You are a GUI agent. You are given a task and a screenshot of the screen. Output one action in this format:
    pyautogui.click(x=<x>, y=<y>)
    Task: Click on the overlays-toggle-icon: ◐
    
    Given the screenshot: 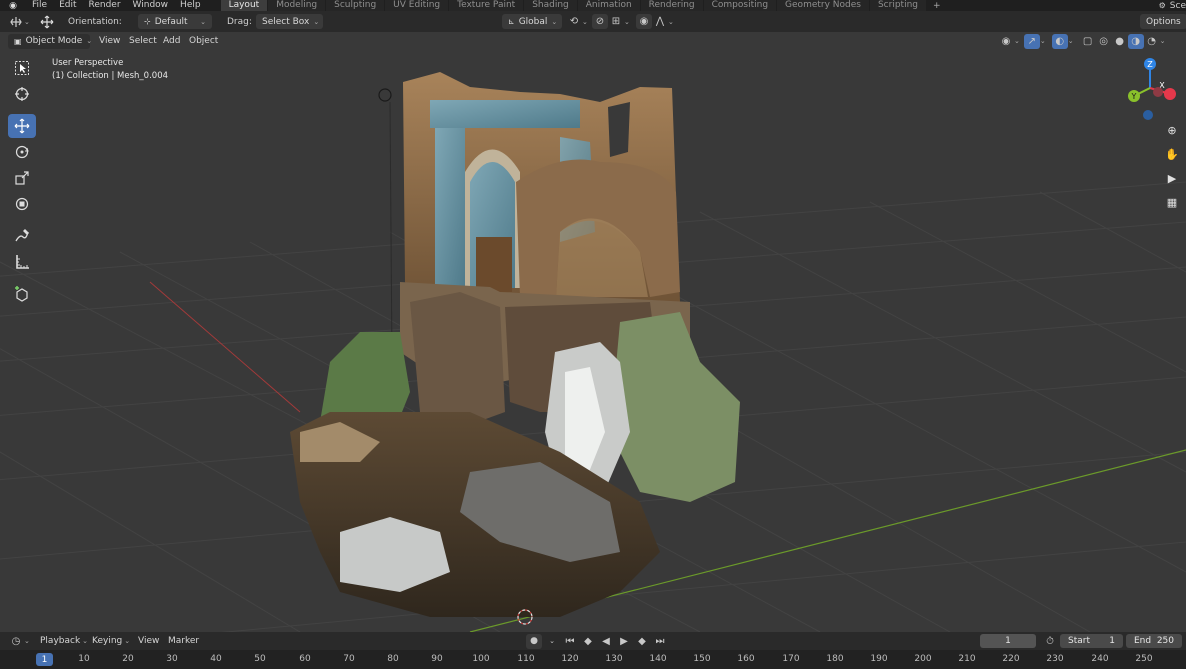 What is the action you would take?
    pyautogui.click(x=1059, y=41)
    